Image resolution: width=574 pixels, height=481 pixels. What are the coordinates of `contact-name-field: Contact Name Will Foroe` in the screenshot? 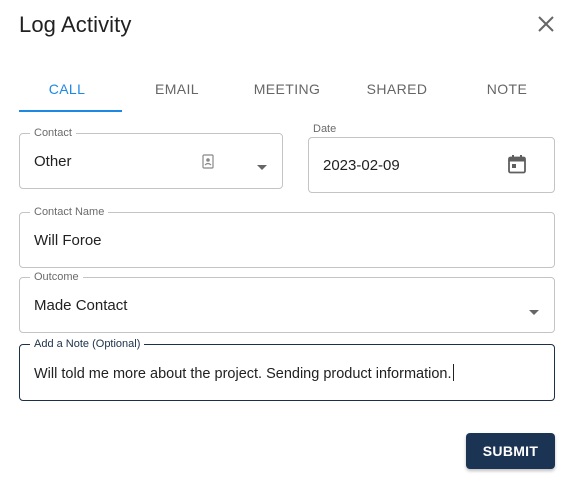 It's located at (287, 236).